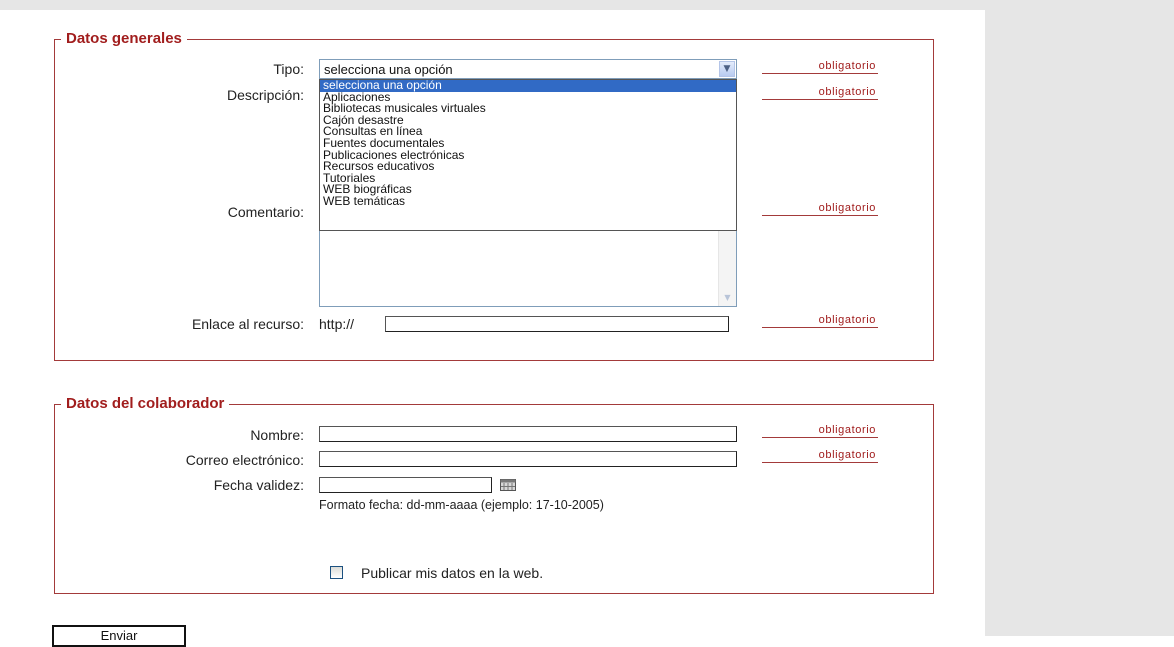 The image size is (1174, 647). I want to click on correo-input, so click(528, 459).